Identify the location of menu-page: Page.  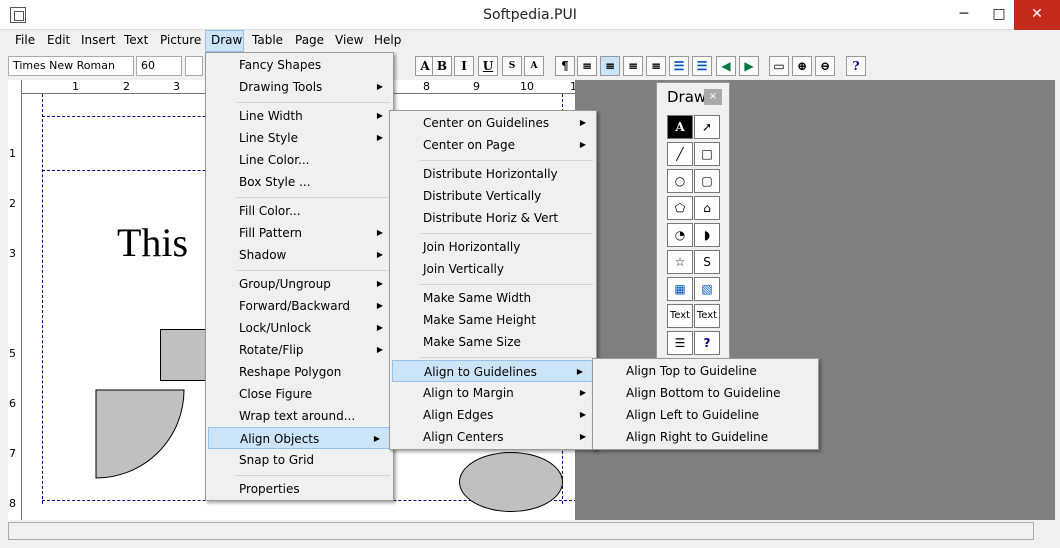
(309, 40).